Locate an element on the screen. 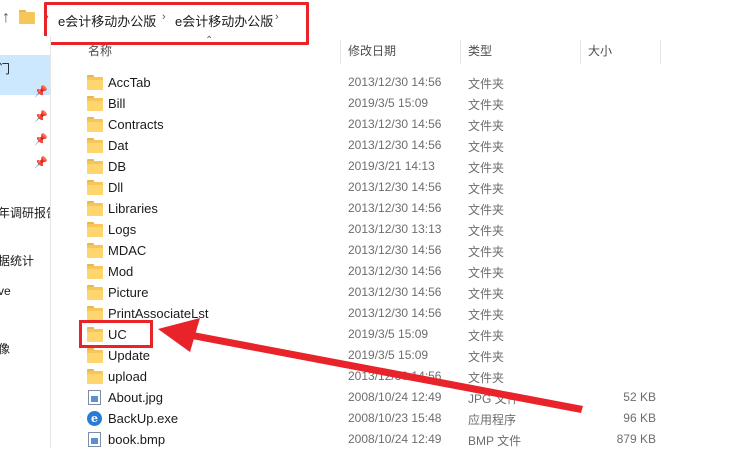  file-row: Update 2019/3/5 15:09 文件夹 is located at coordinates (408, 355).